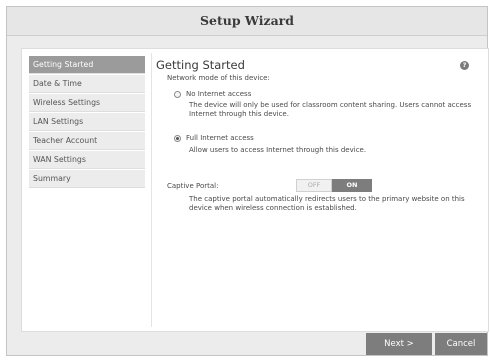 This screenshot has width=490, height=360. What do you see at coordinates (314, 185) in the screenshot?
I see `captive-portal-off: OFF` at bounding box center [314, 185].